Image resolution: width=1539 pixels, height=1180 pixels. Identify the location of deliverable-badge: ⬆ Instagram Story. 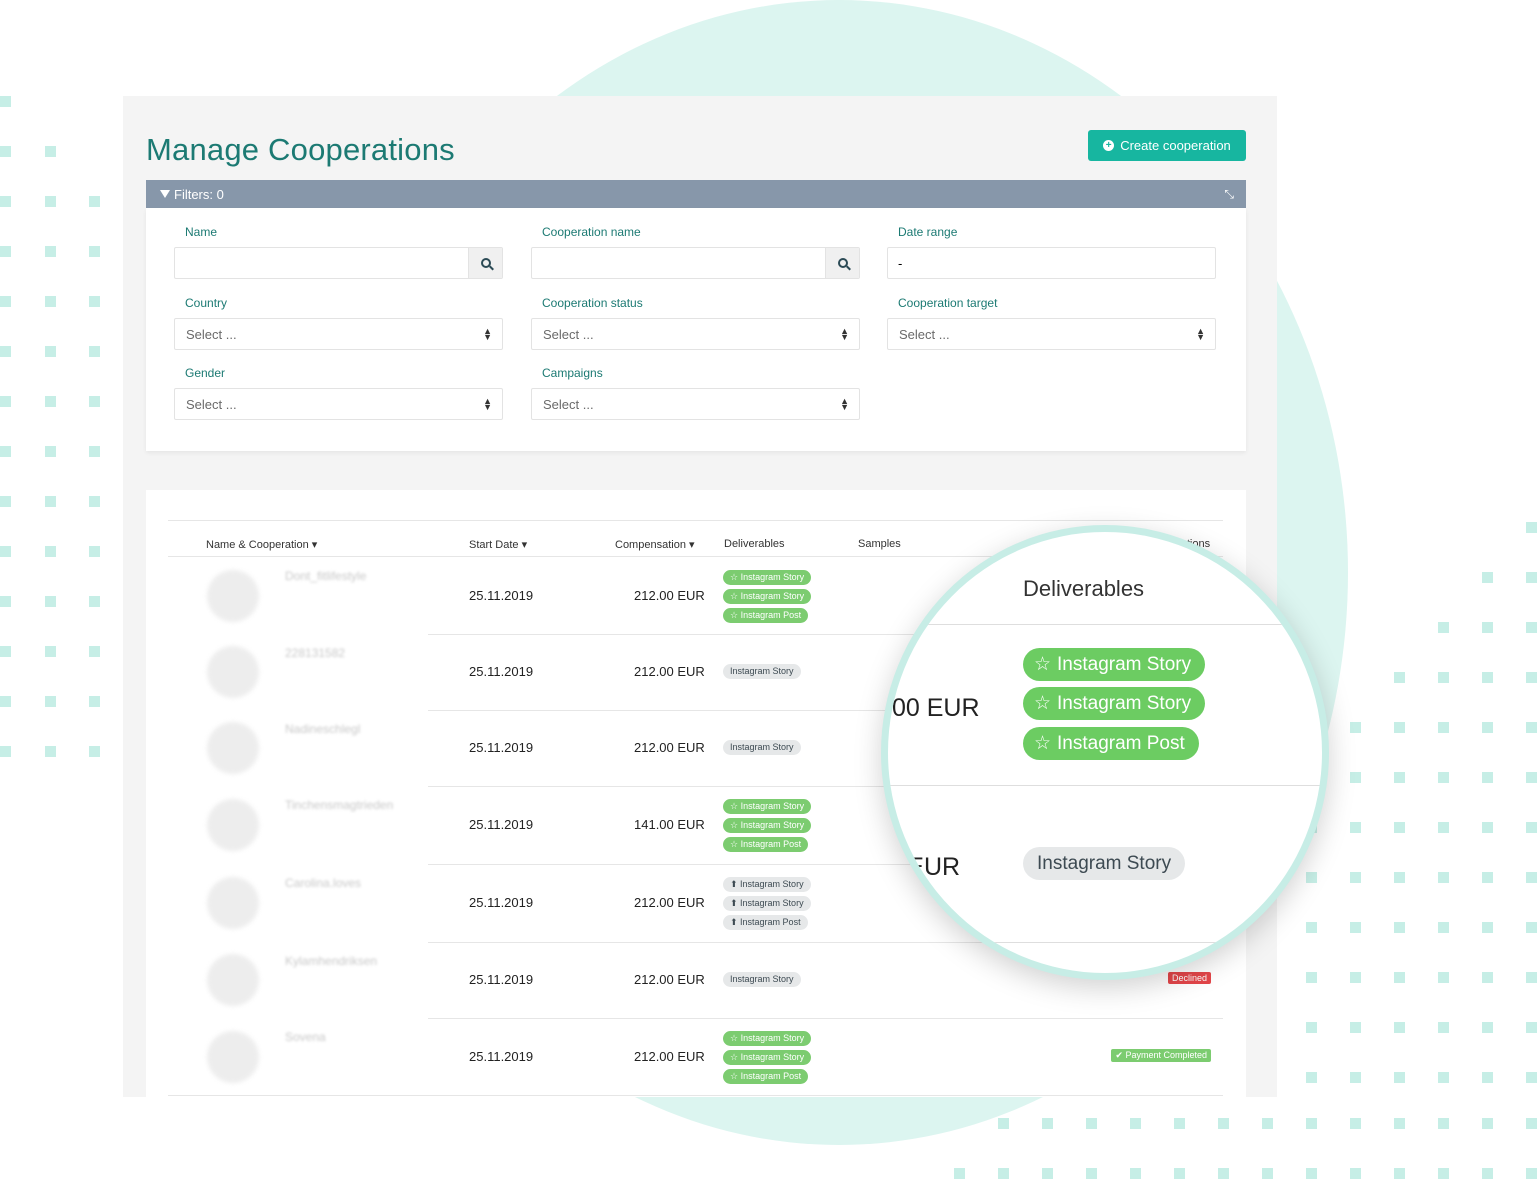
(767, 903).